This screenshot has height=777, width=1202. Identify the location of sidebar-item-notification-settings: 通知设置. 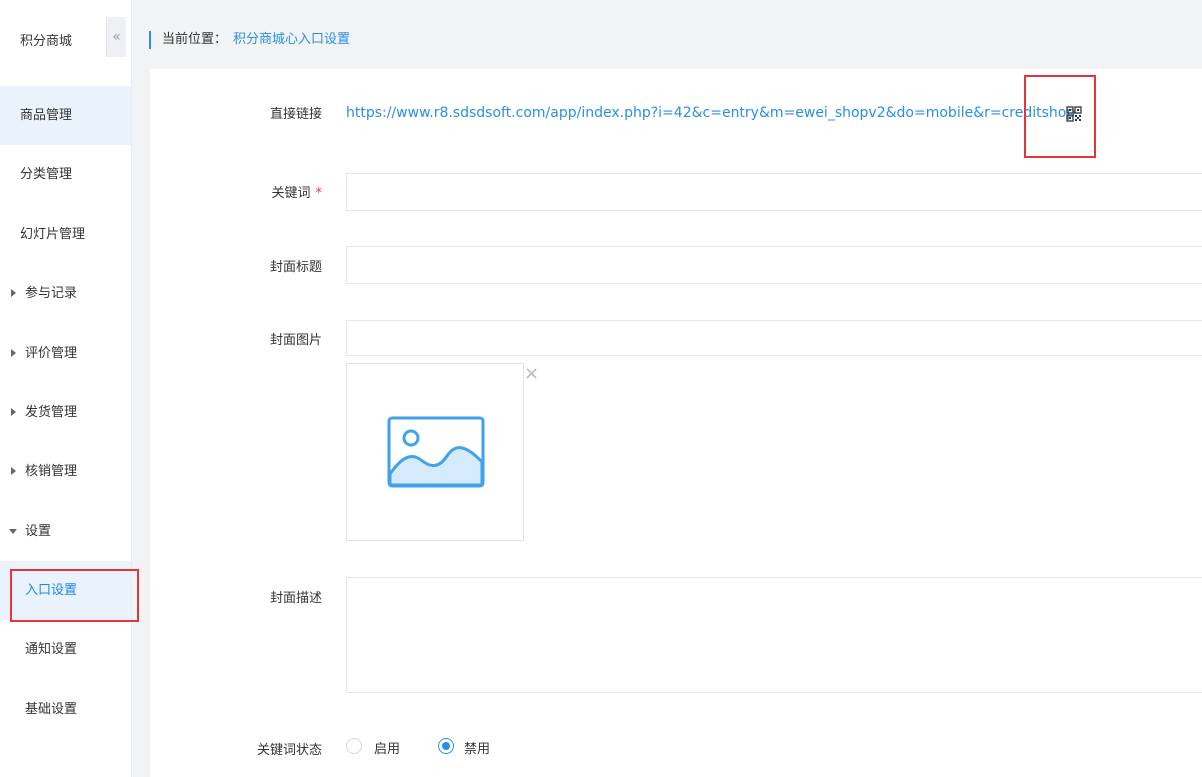
(65, 649).